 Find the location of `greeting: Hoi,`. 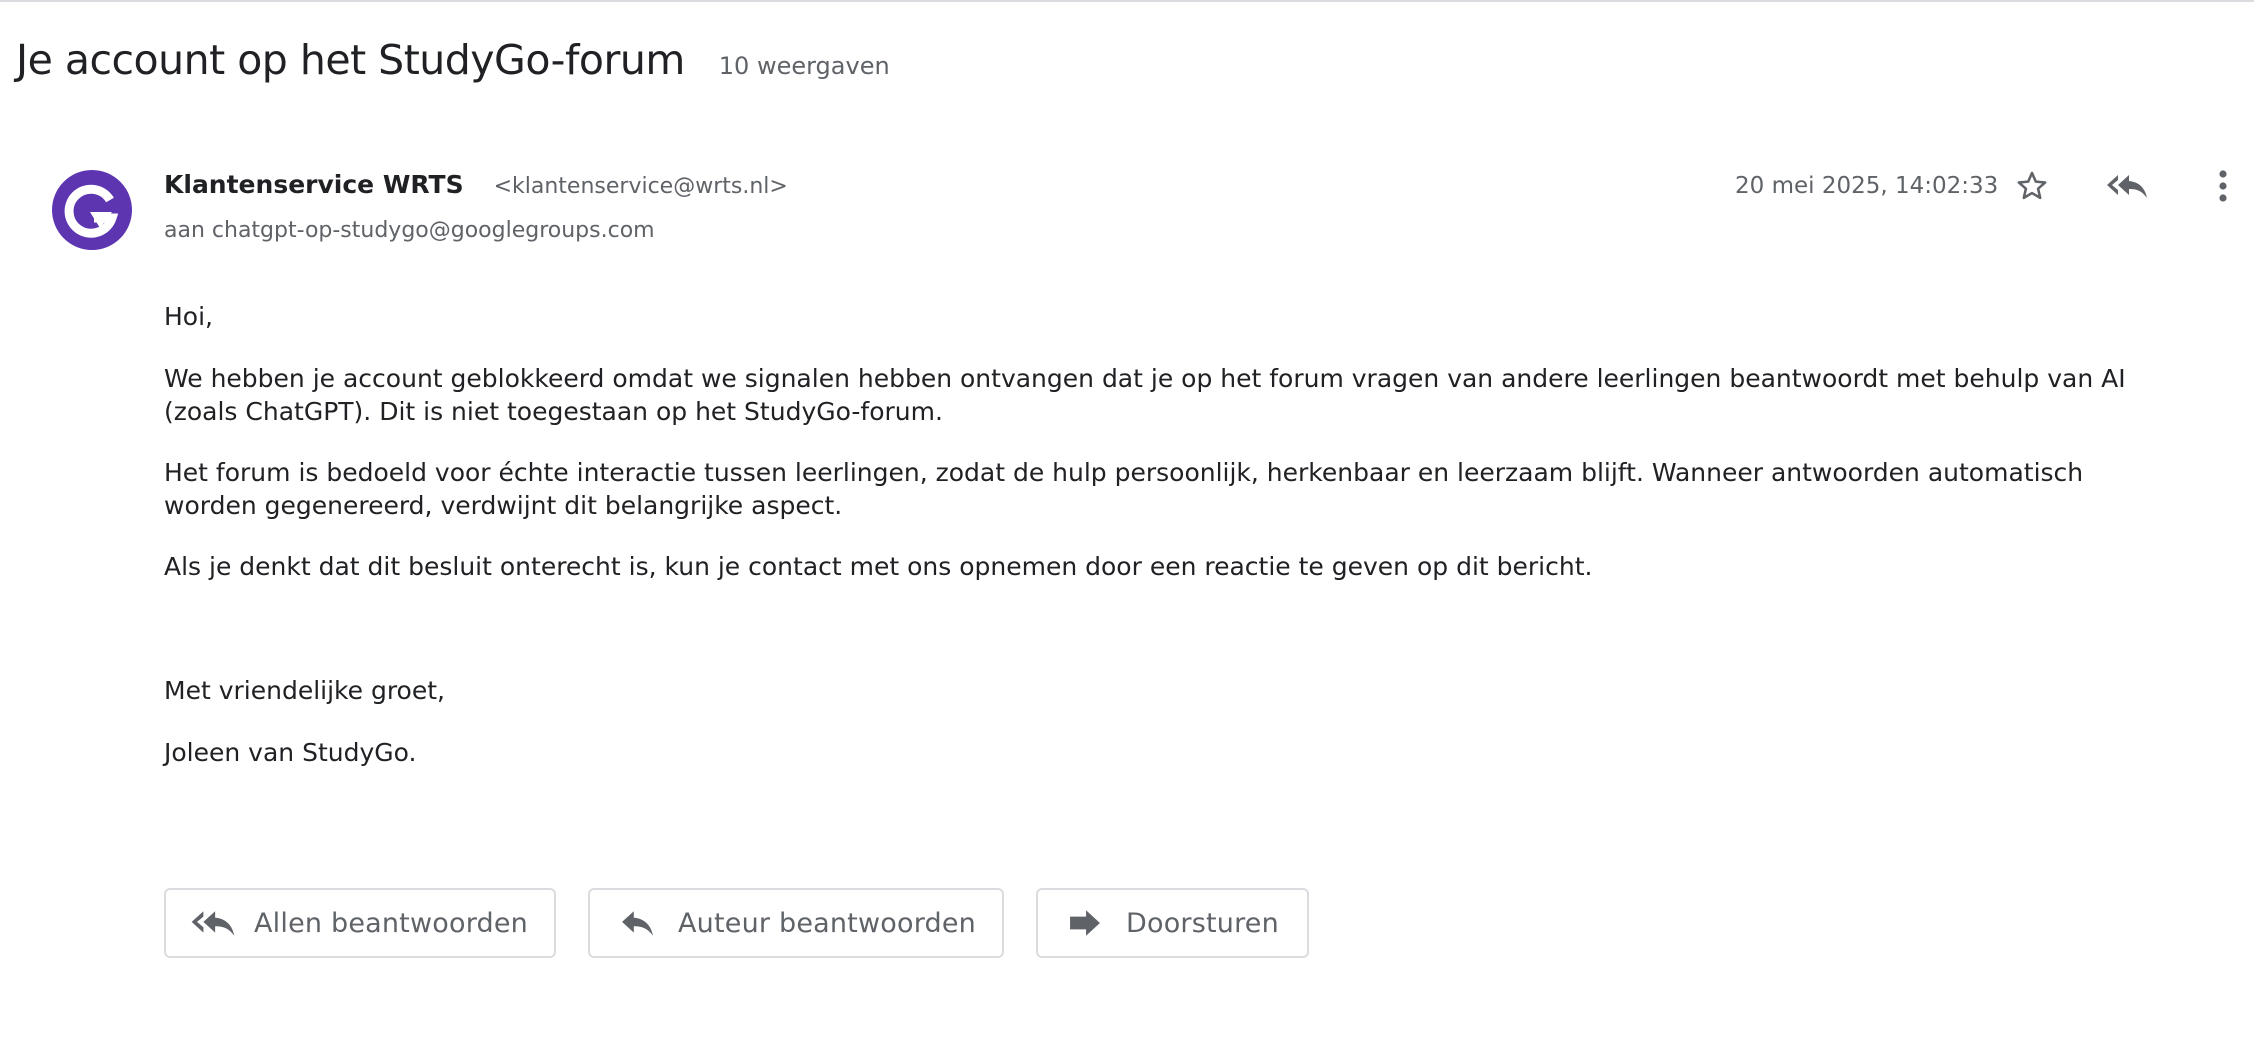

greeting: Hoi, is located at coordinates (188, 316).